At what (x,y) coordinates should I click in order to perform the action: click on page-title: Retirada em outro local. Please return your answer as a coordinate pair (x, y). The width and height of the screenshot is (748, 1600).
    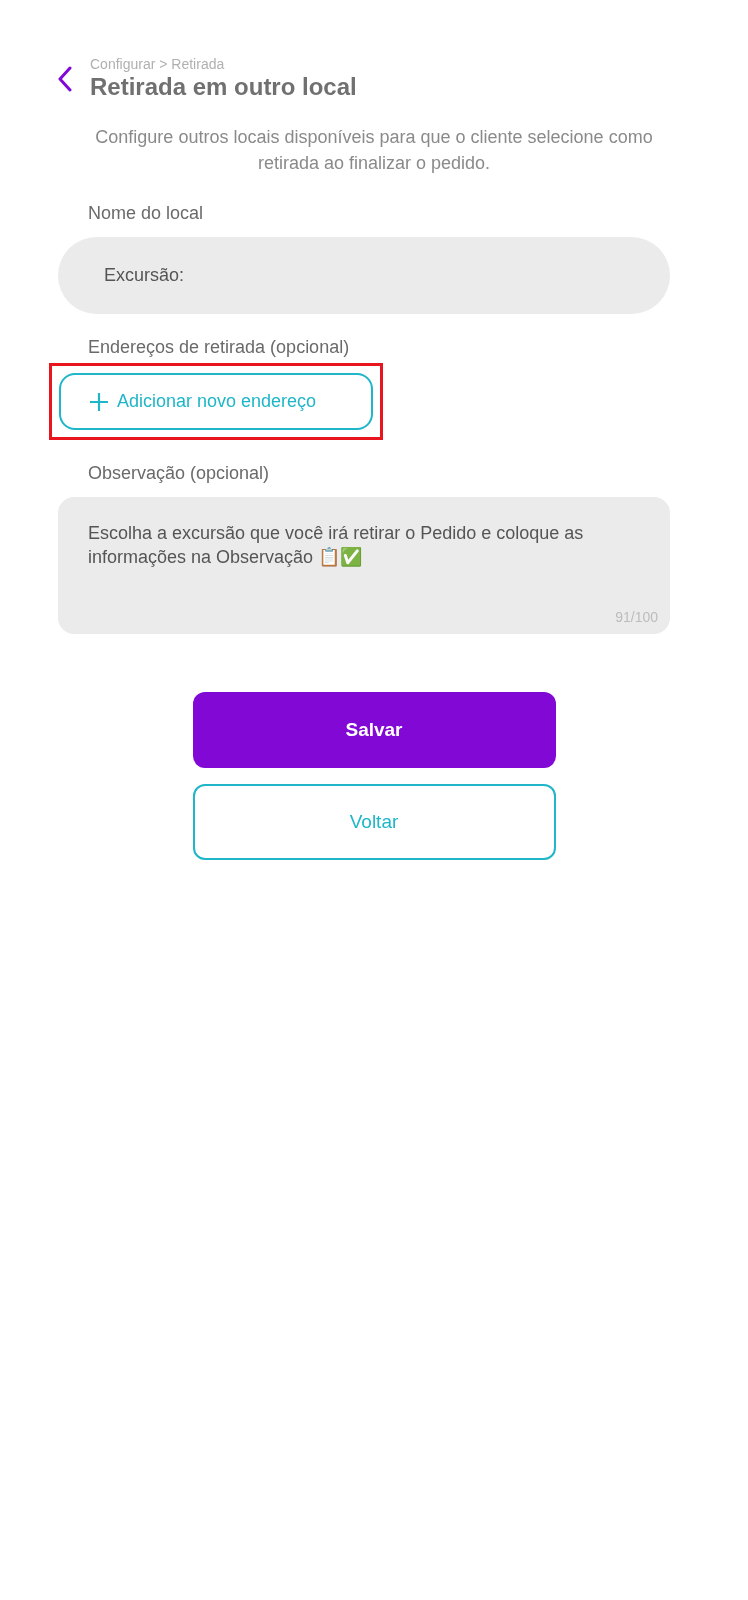
    Looking at the image, I should click on (223, 87).